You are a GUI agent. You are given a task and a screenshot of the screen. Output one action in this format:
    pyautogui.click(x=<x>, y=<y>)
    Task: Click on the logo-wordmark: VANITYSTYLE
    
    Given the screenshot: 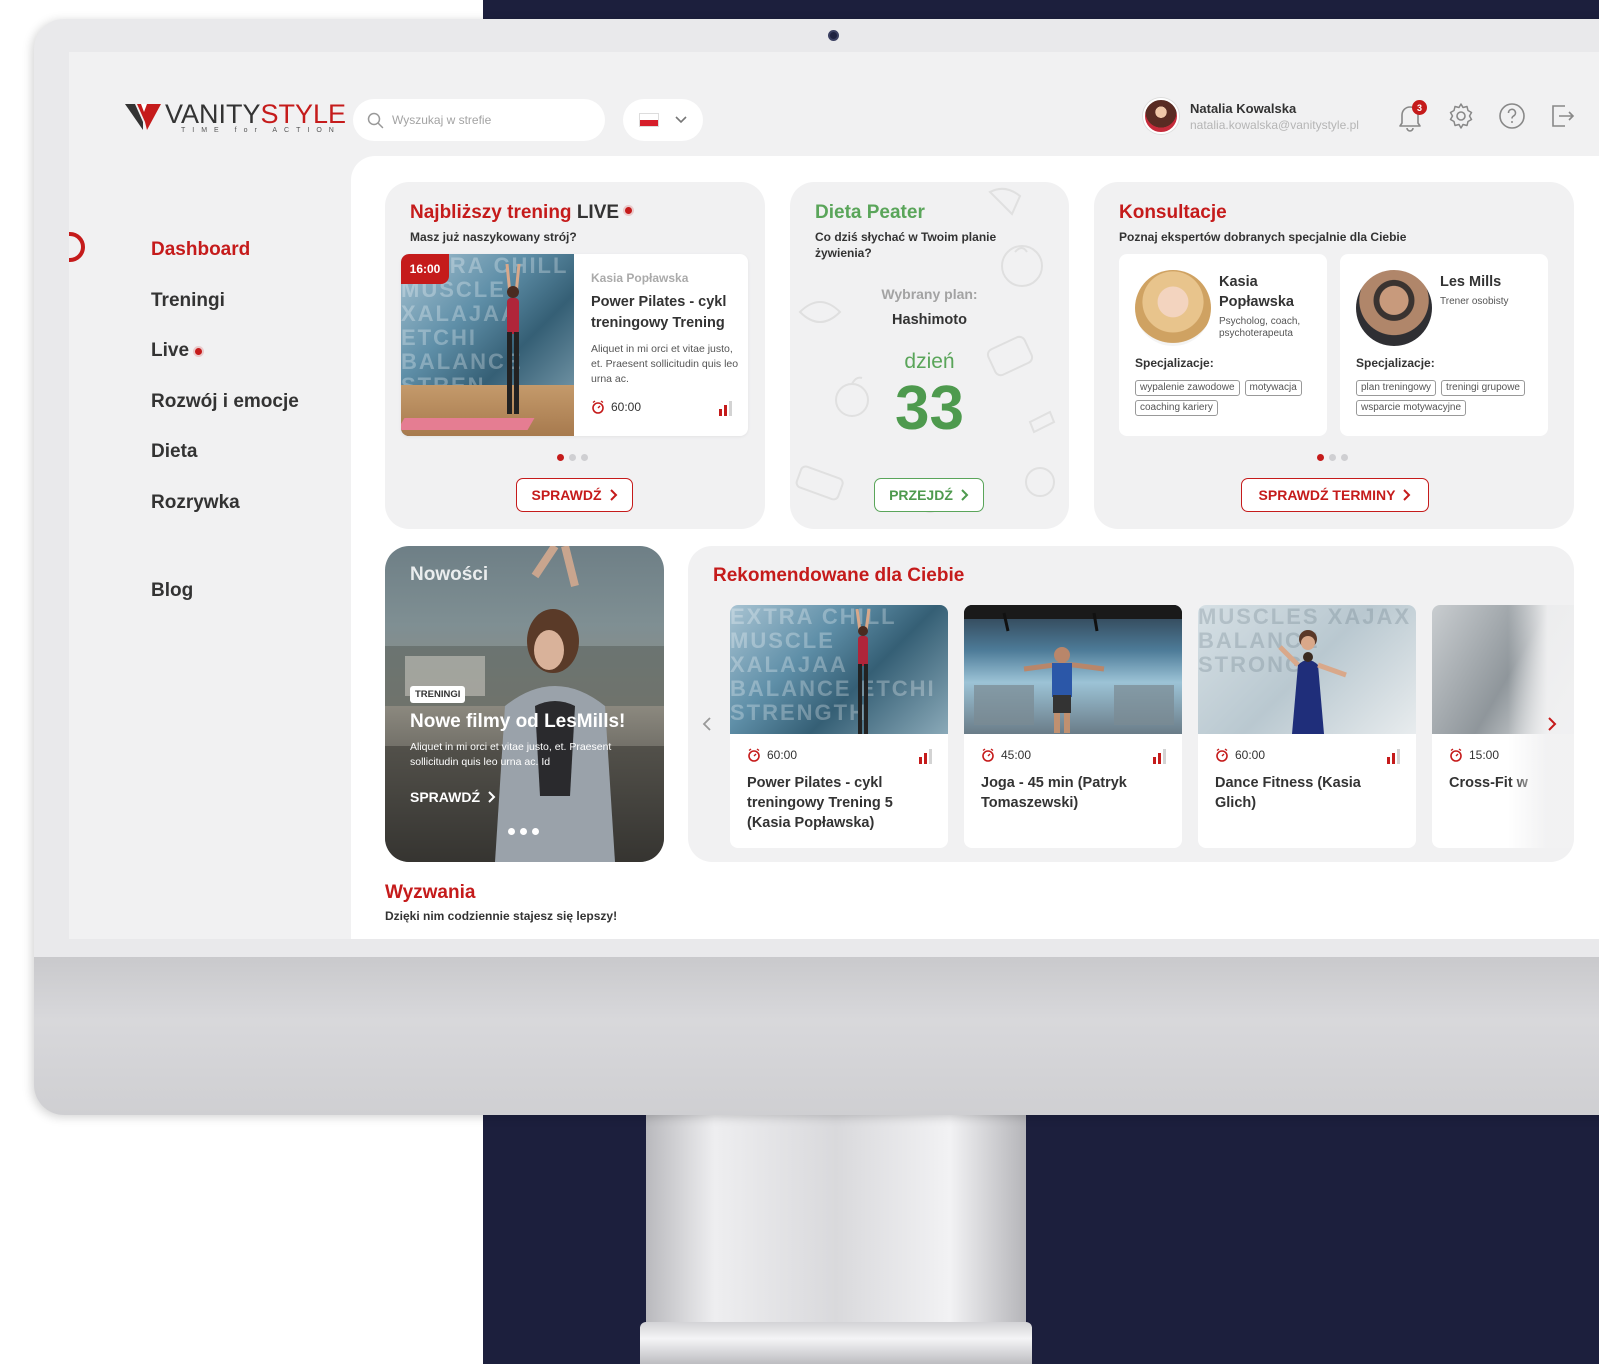 What is the action you would take?
    pyautogui.click(x=256, y=114)
    